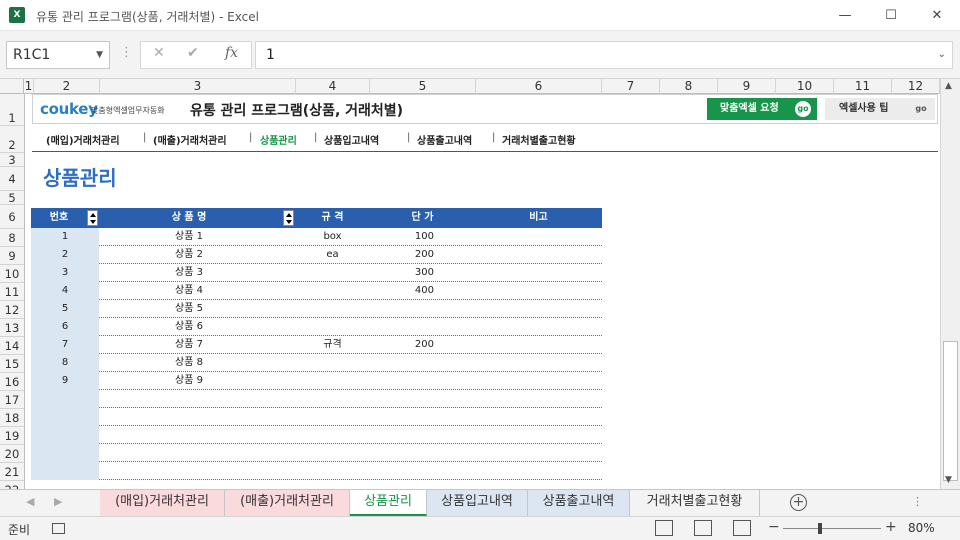  What do you see at coordinates (332, 255) in the screenshot?
I see `cell-spec: ea` at bounding box center [332, 255].